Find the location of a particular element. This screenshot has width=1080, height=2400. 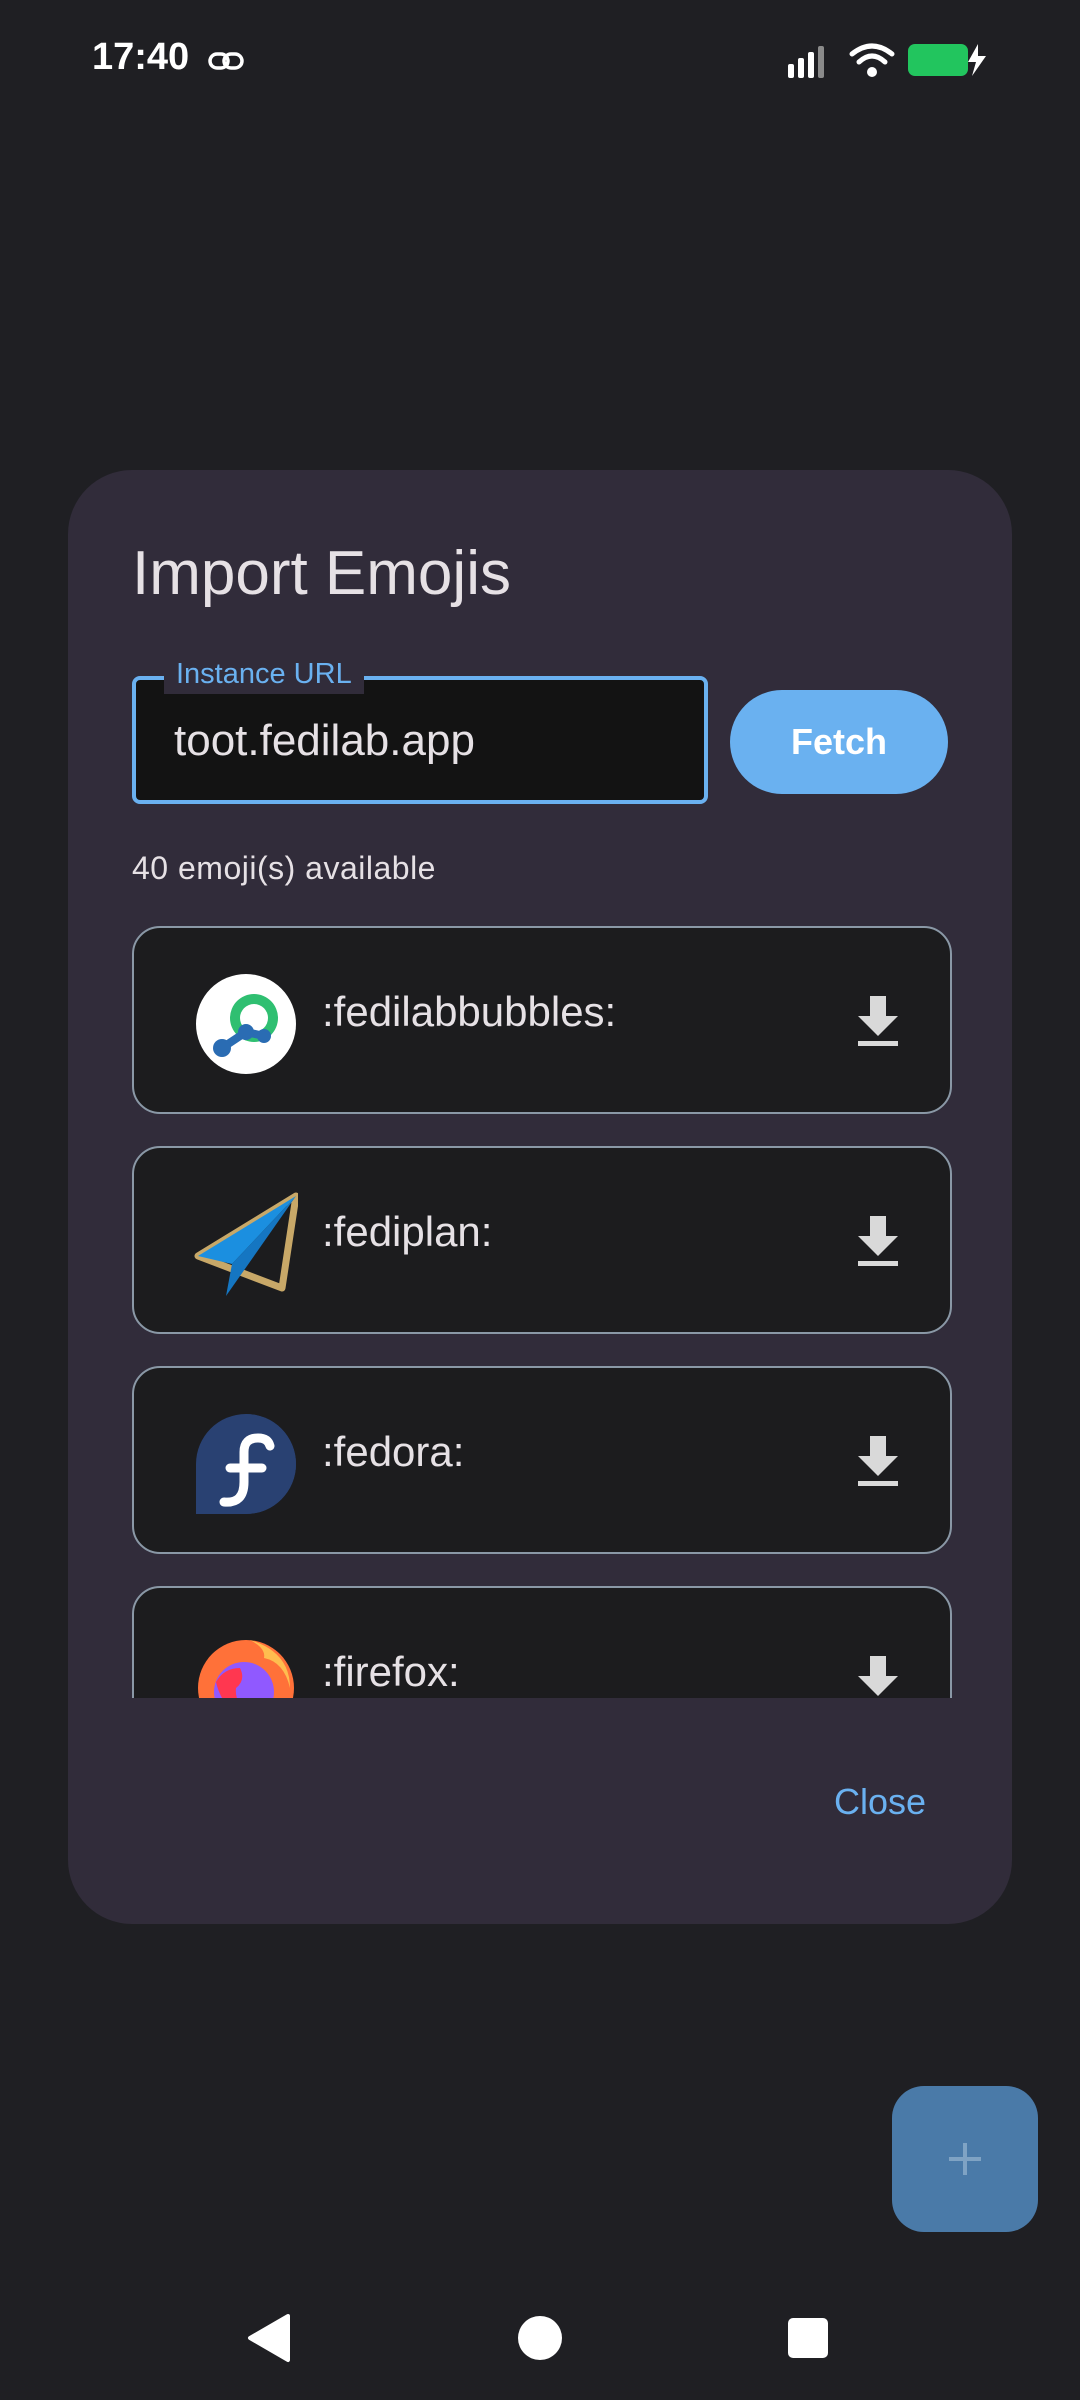

list-item: :fedora: is located at coordinates (542, 1460).